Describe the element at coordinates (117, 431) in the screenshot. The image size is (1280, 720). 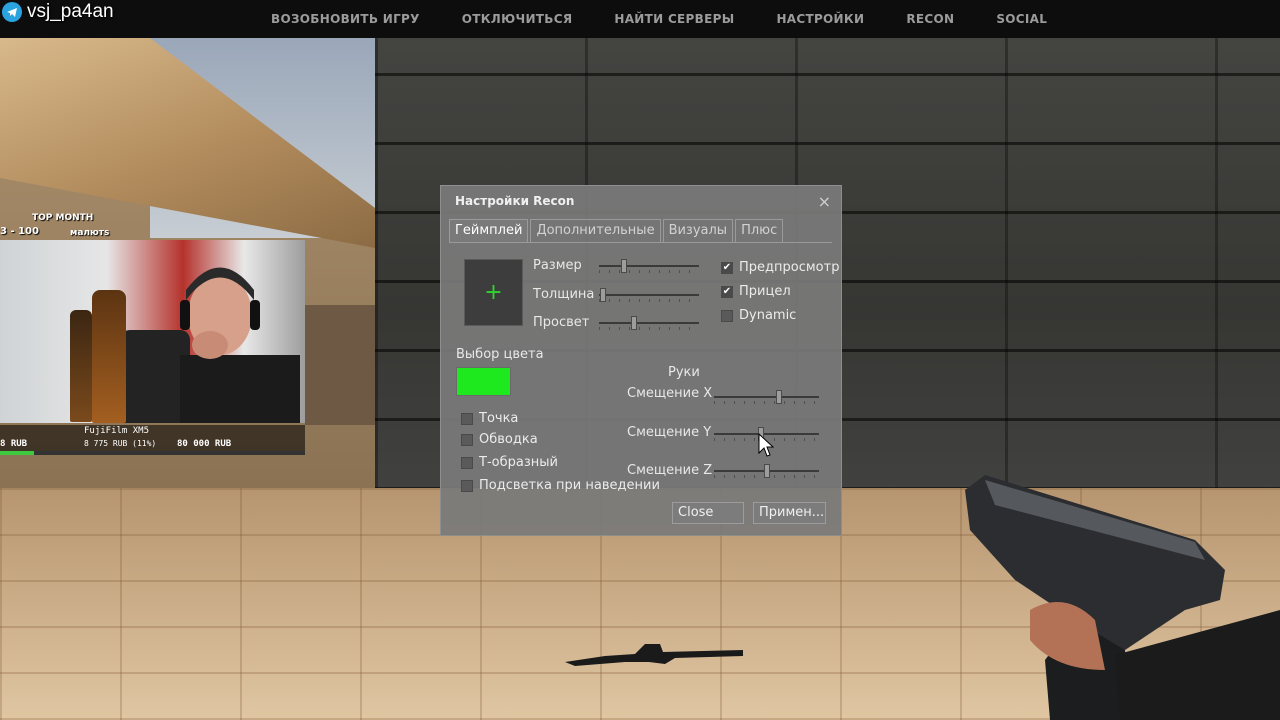
I see `goal-title: FujiFilm XM5` at that location.